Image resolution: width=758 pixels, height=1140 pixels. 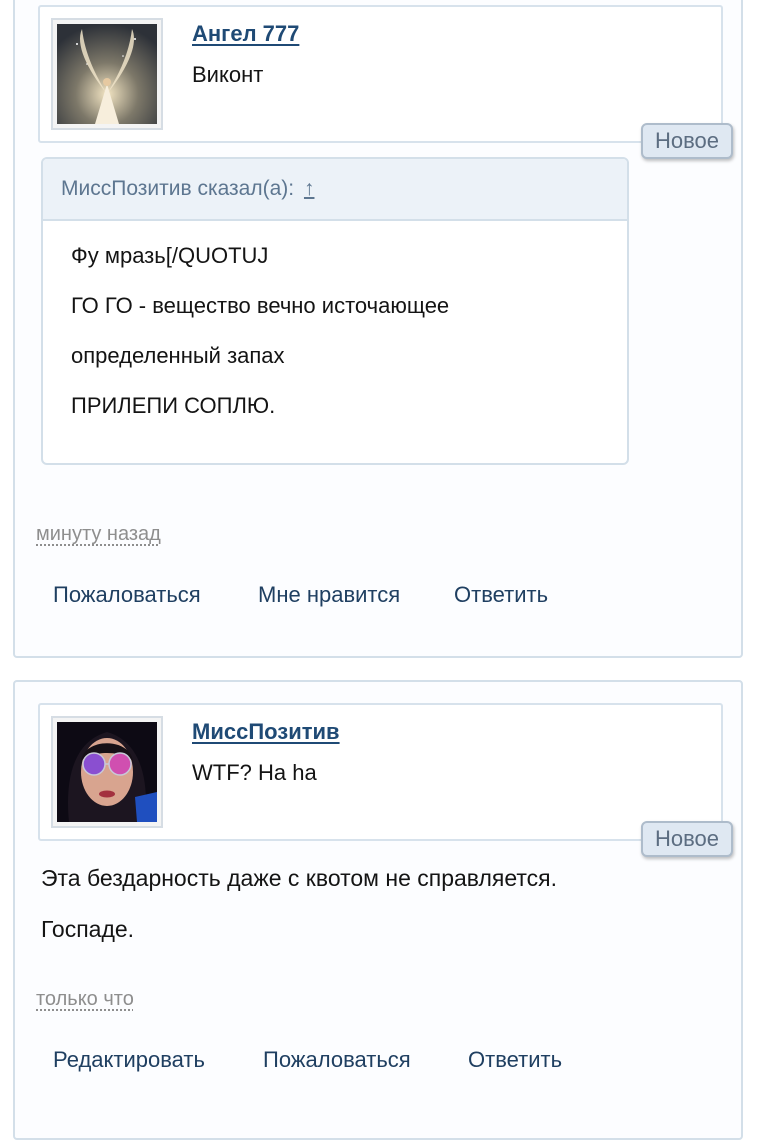 What do you see at coordinates (178, 355) in the screenshot?
I see `quote-line: определенный запах` at bounding box center [178, 355].